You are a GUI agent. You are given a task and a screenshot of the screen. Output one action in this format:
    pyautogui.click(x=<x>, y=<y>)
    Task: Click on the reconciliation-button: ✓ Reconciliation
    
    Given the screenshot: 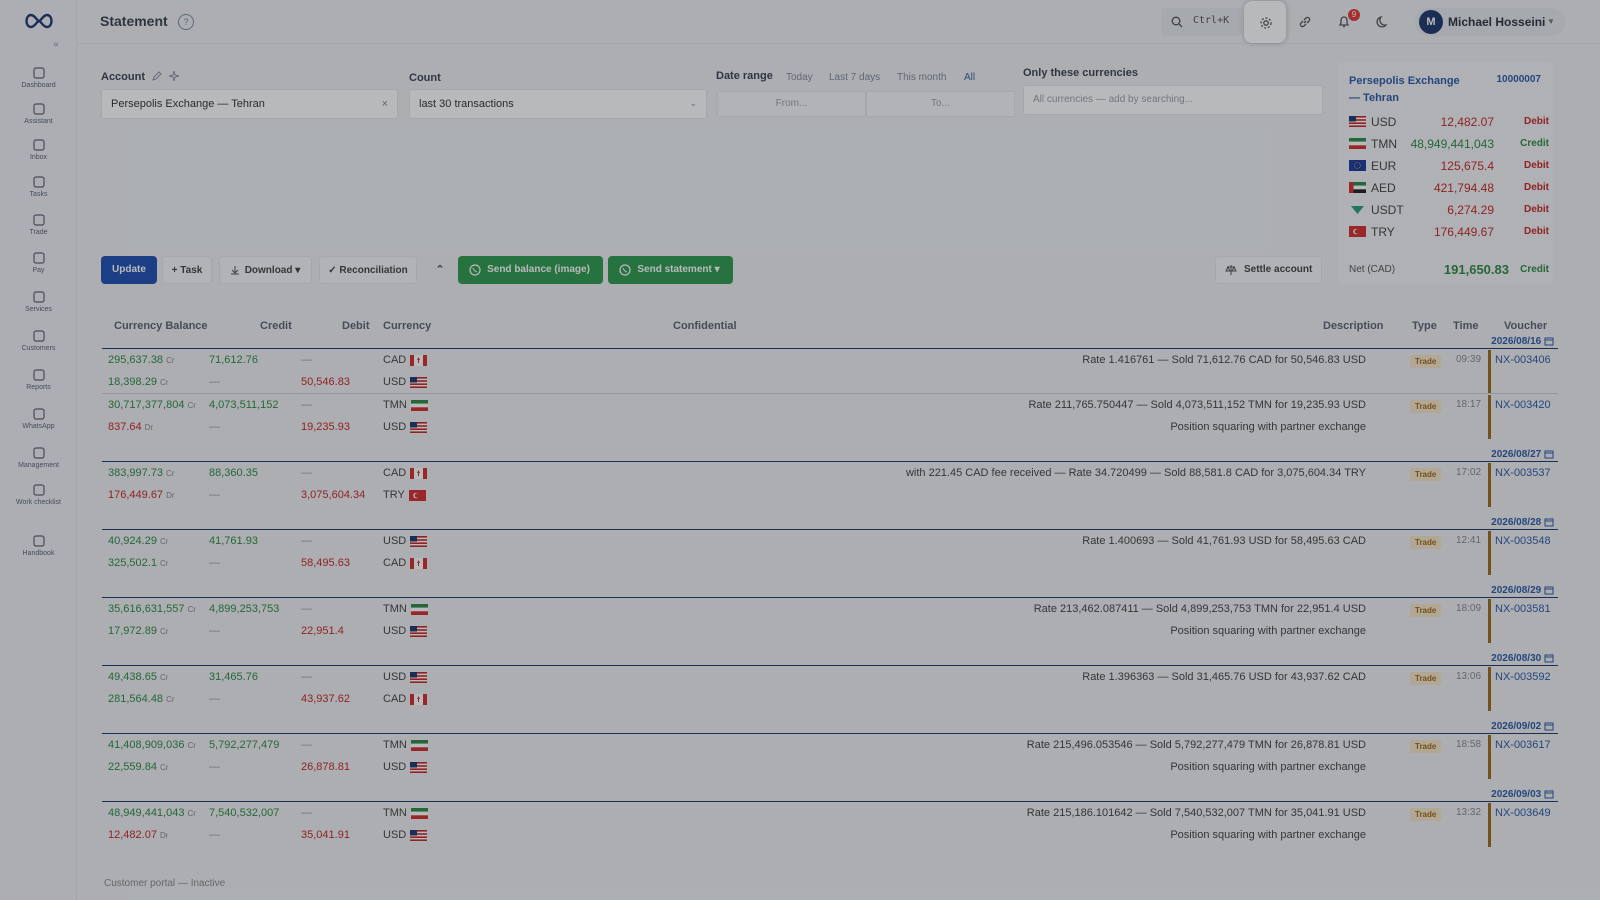 What is the action you would take?
    pyautogui.click(x=368, y=270)
    